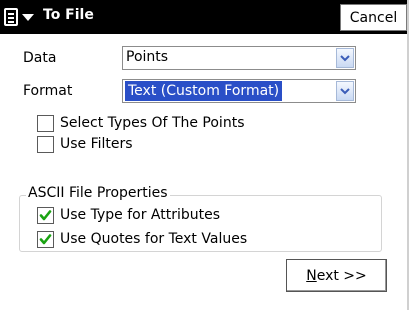 This screenshot has height=310, width=409. I want to click on window-title: To File, so click(68, 15).